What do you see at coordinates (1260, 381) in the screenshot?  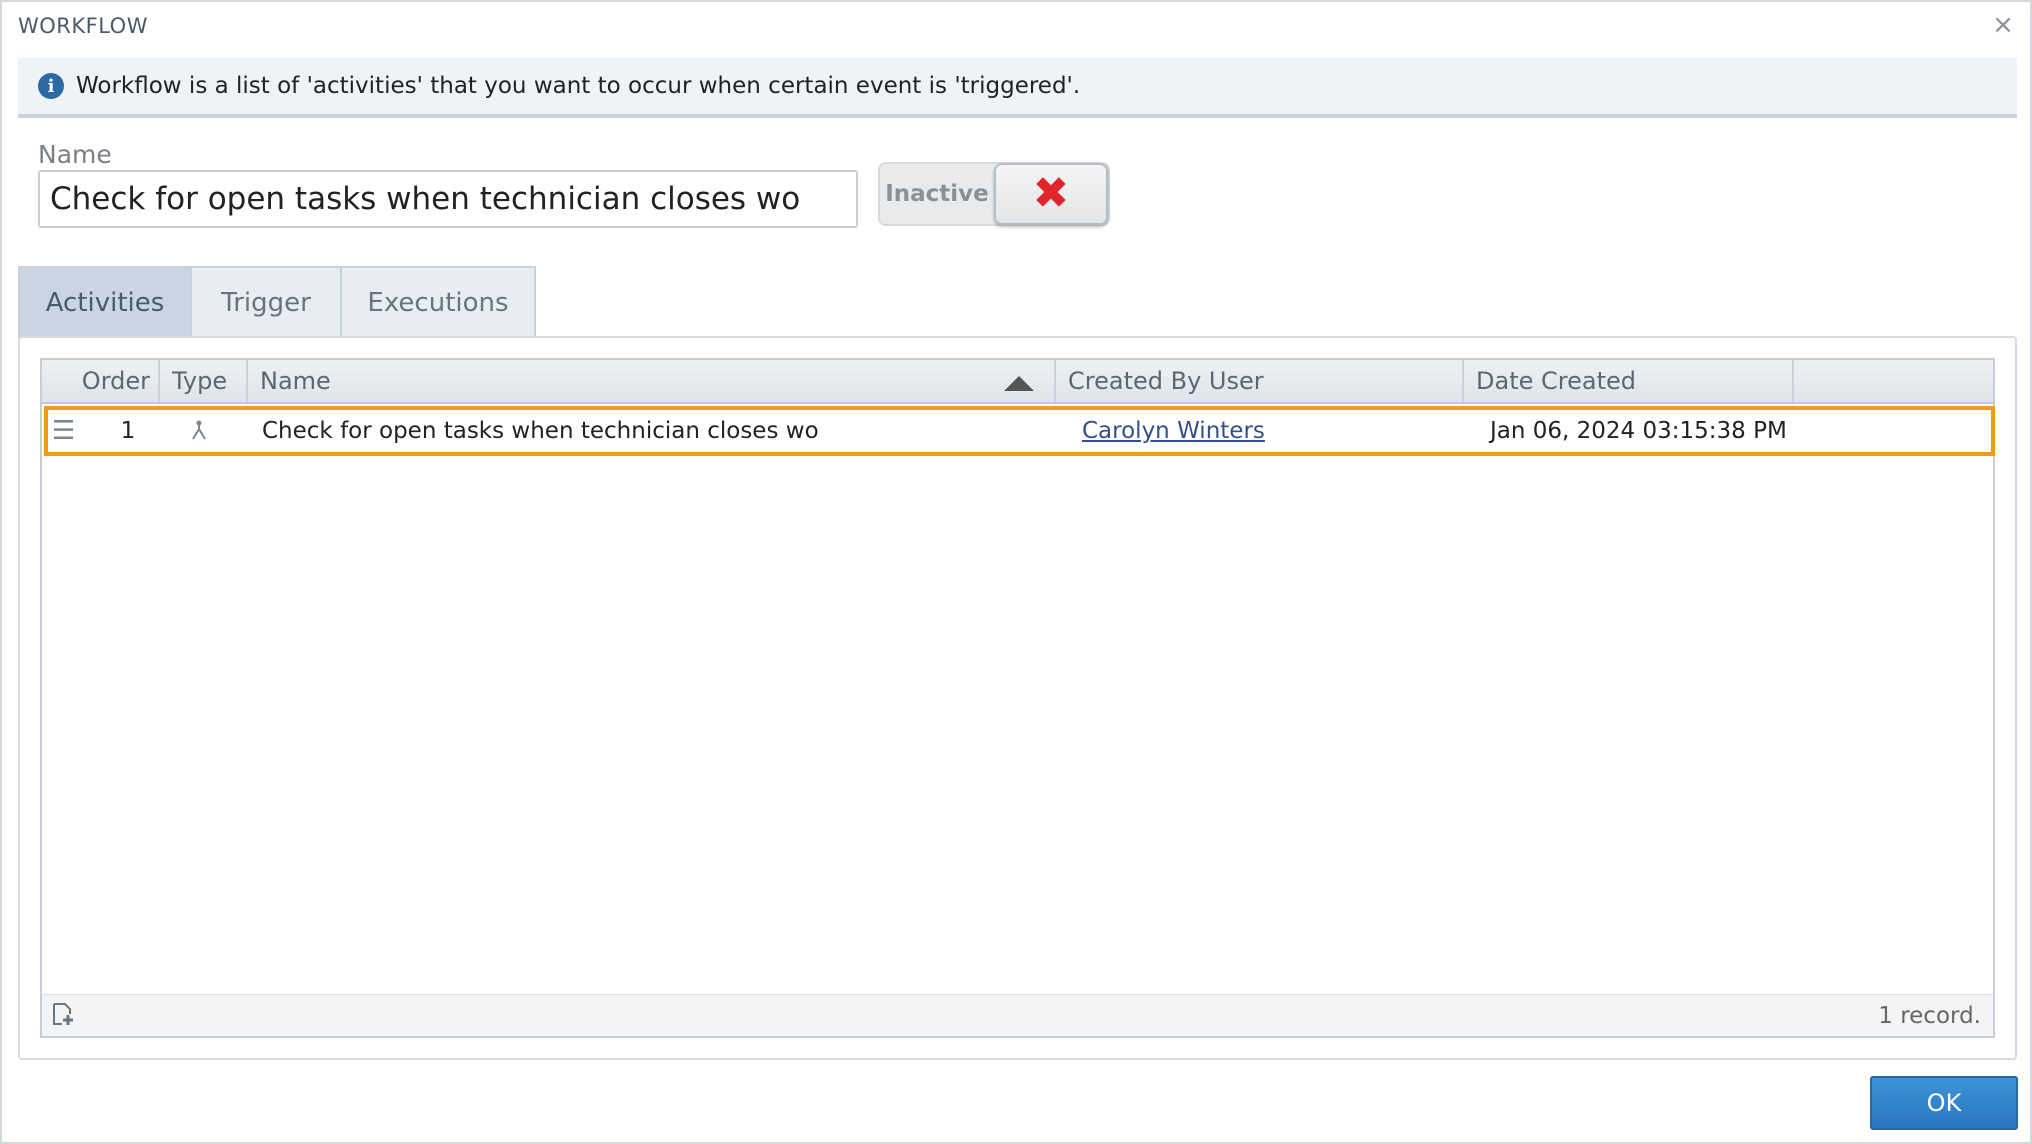 I see `column-header-created-by: Created By User` at bounding box center [1260, 381].